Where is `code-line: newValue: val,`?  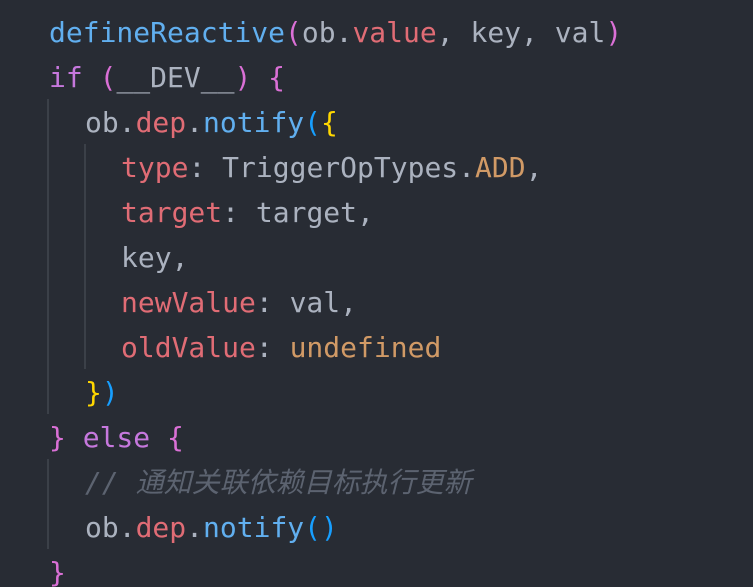 code-line: newValue: val, is located at coordinates (239, 302).